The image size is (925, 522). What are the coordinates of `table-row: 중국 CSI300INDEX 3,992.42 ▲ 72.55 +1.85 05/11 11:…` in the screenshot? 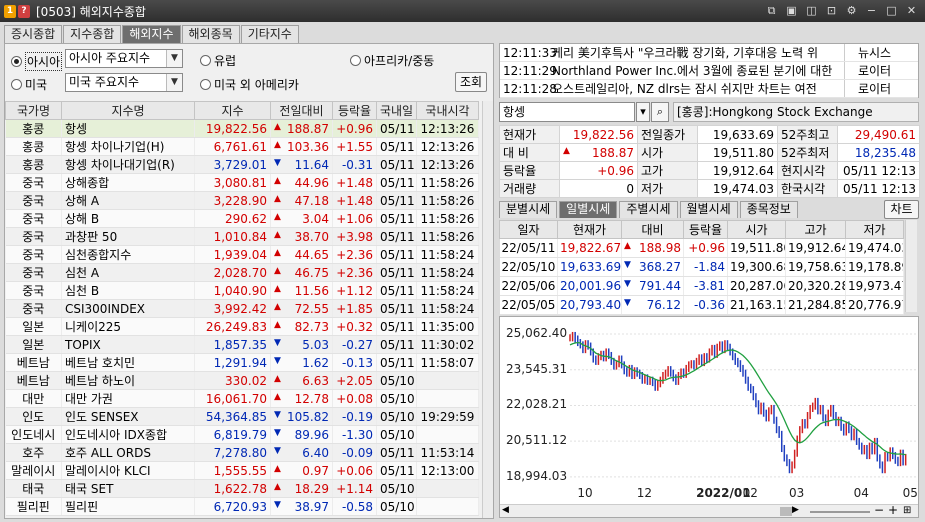 It's located at (242, 308).